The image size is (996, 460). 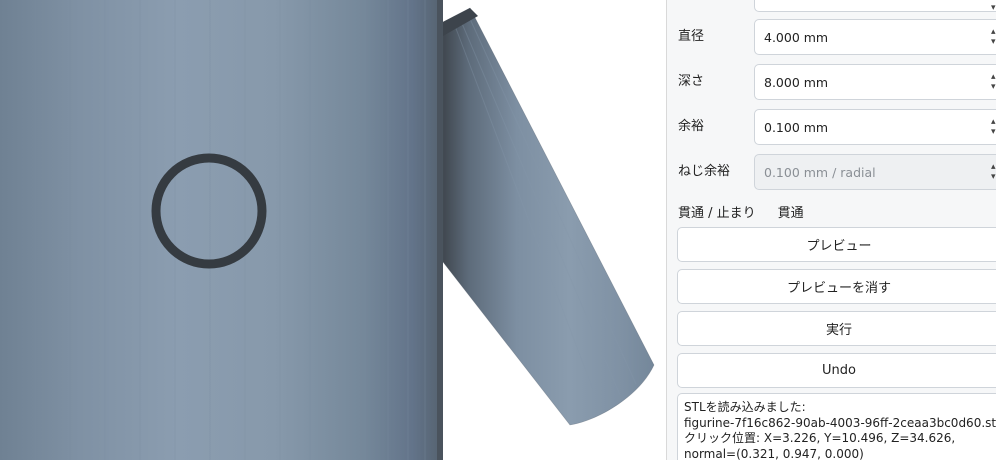 What do you see at coordinates (836, 286) in the screenshot?
I see `clear-preview-button: プレビューを消す` at bounding box center [836, 286].